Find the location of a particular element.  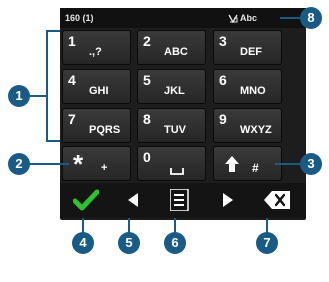

backspace-icon is located at coordinates (277, 200).